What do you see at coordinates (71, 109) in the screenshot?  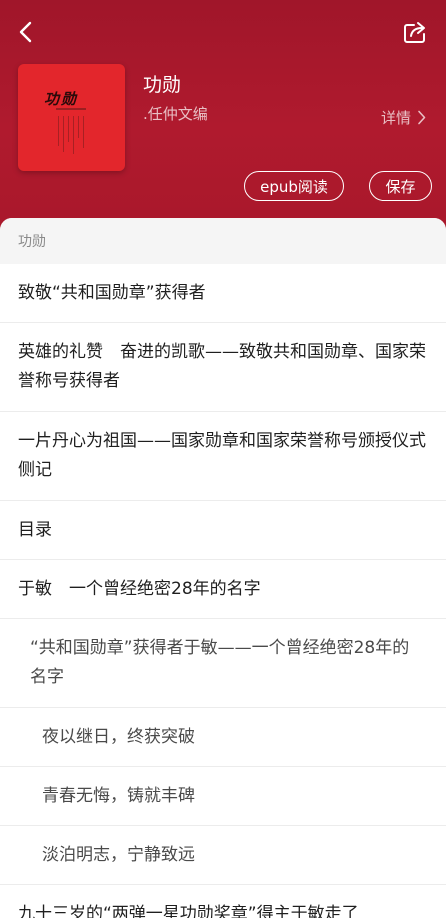 I see `cover-decoration` at bounding box center [71, 109].